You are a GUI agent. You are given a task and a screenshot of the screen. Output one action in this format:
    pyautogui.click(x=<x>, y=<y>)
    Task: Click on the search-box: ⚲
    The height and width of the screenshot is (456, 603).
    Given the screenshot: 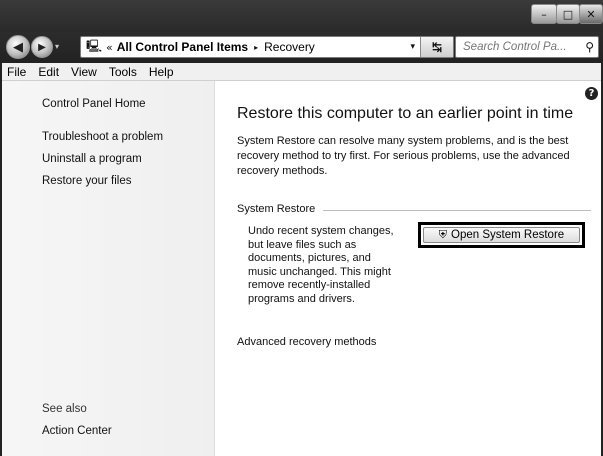 What is the action you would take?
    pyautogui.click(x=527, y=47)
    